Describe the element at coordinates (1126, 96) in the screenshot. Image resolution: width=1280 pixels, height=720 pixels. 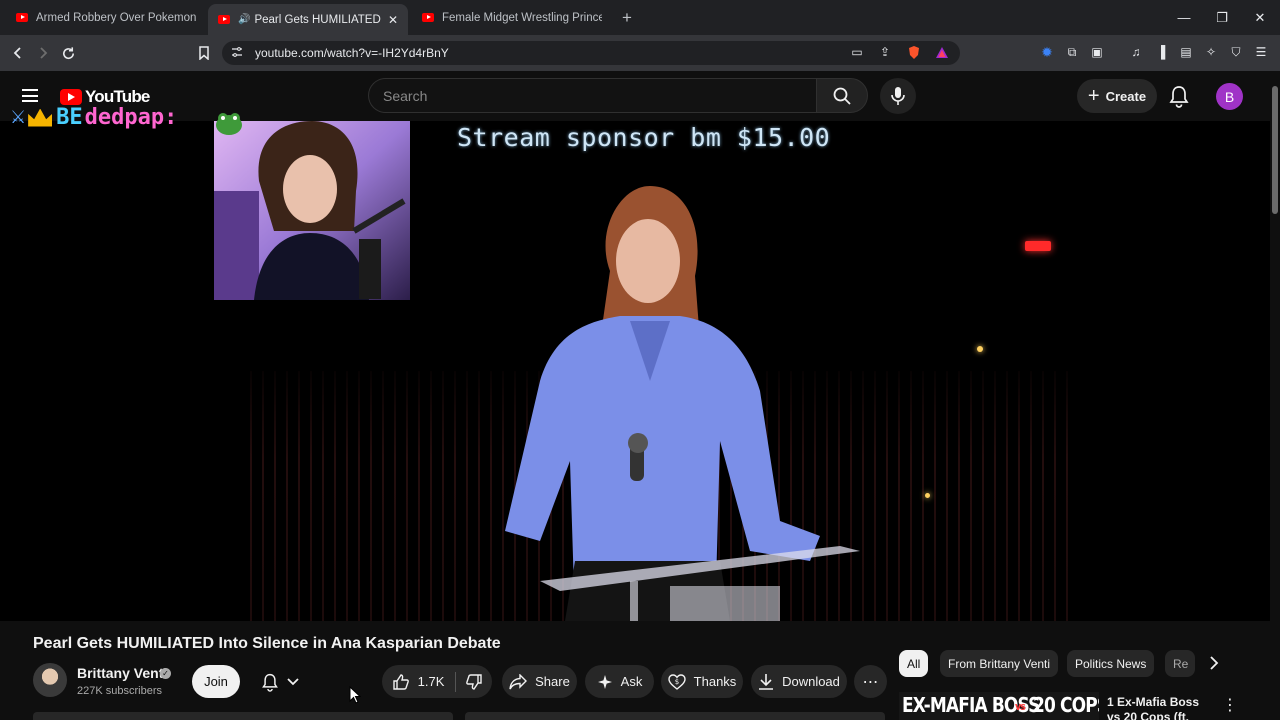
I see `create-label: Create` at that location.